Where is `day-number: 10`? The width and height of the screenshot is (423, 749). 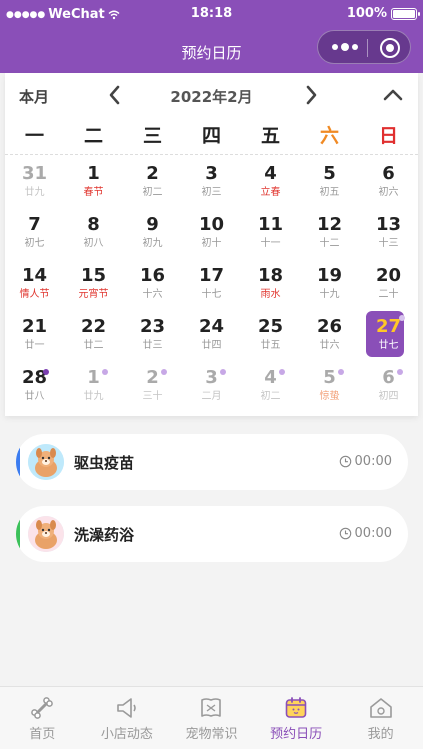 day-number: 10 is located at coordinates (211, 224).